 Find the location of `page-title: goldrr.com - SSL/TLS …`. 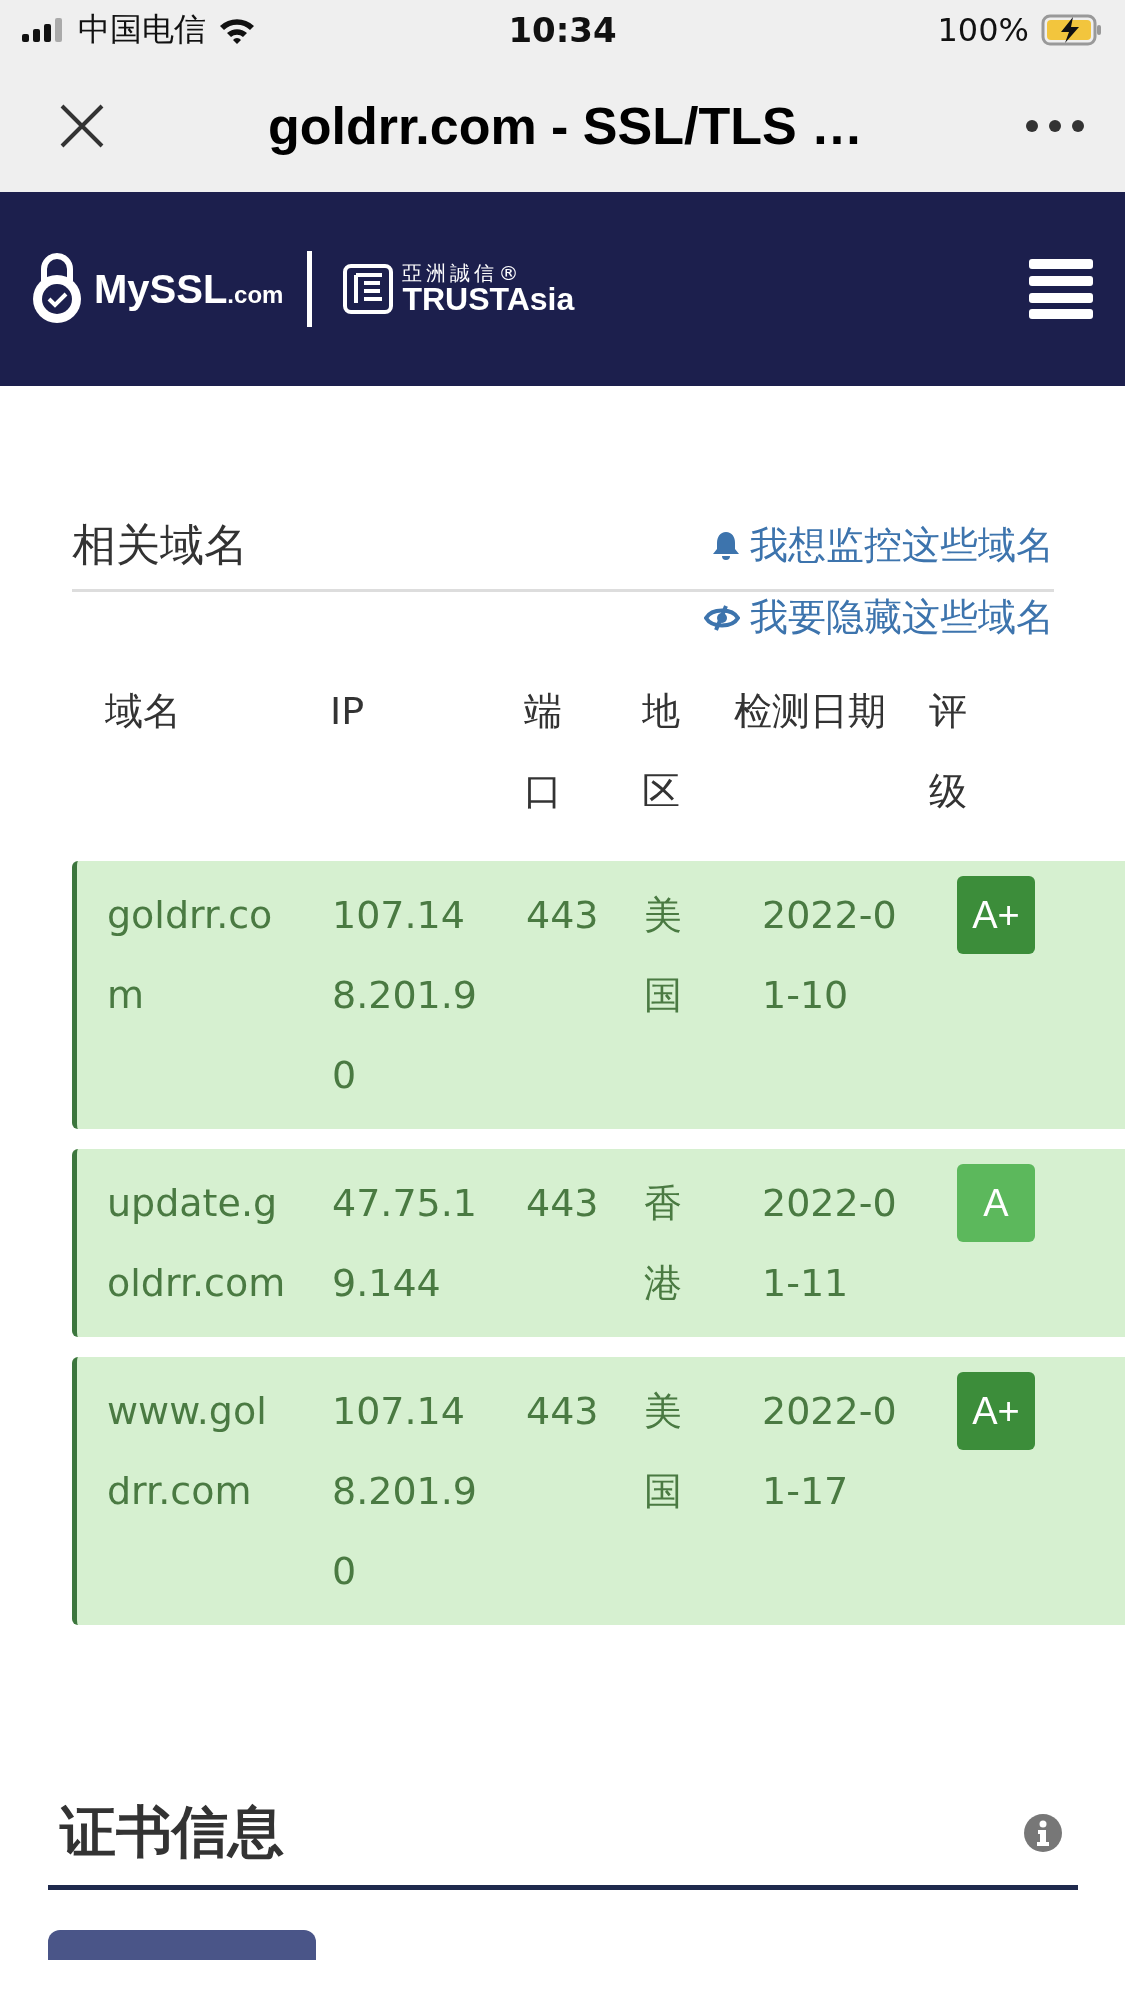

page-title: goldrr.com - SSL/TLS … is located at coordinates (565, 126).